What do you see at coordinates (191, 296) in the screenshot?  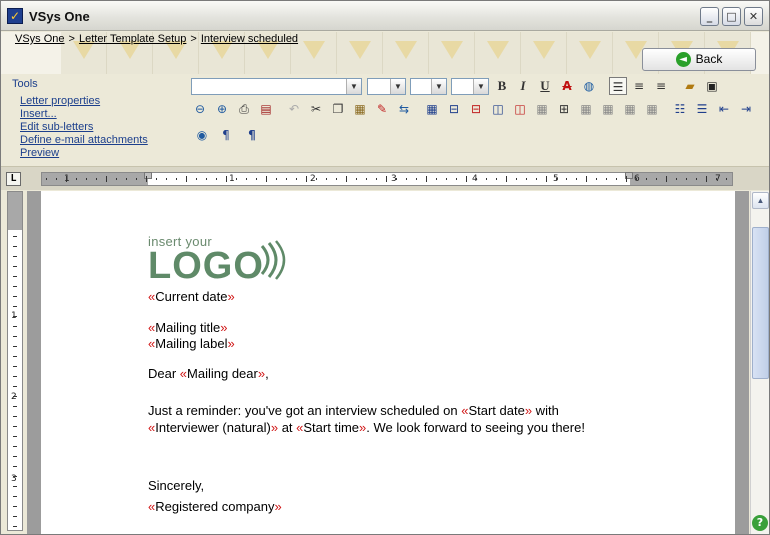 I see `current-date-field: Current date` at bounding box center [191, 296].